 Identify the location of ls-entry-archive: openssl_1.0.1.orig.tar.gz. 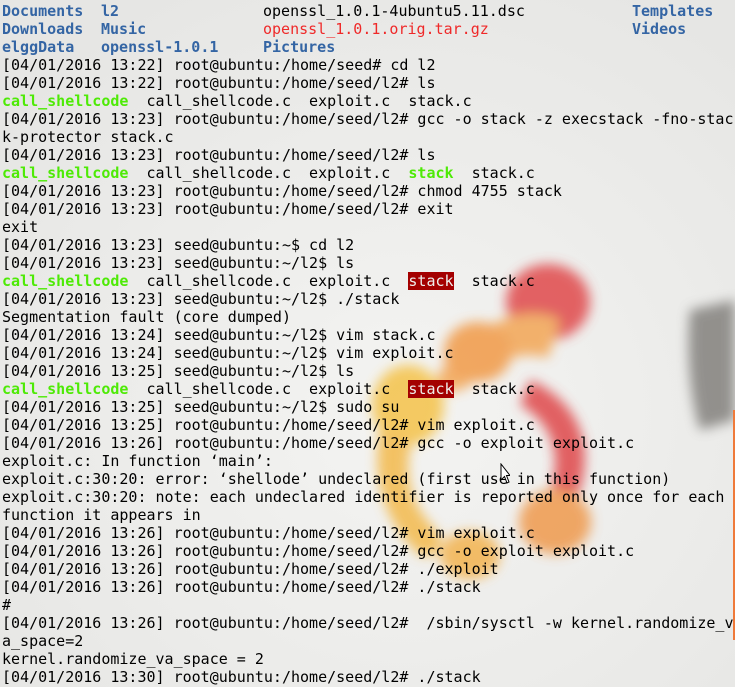
(376, 29).